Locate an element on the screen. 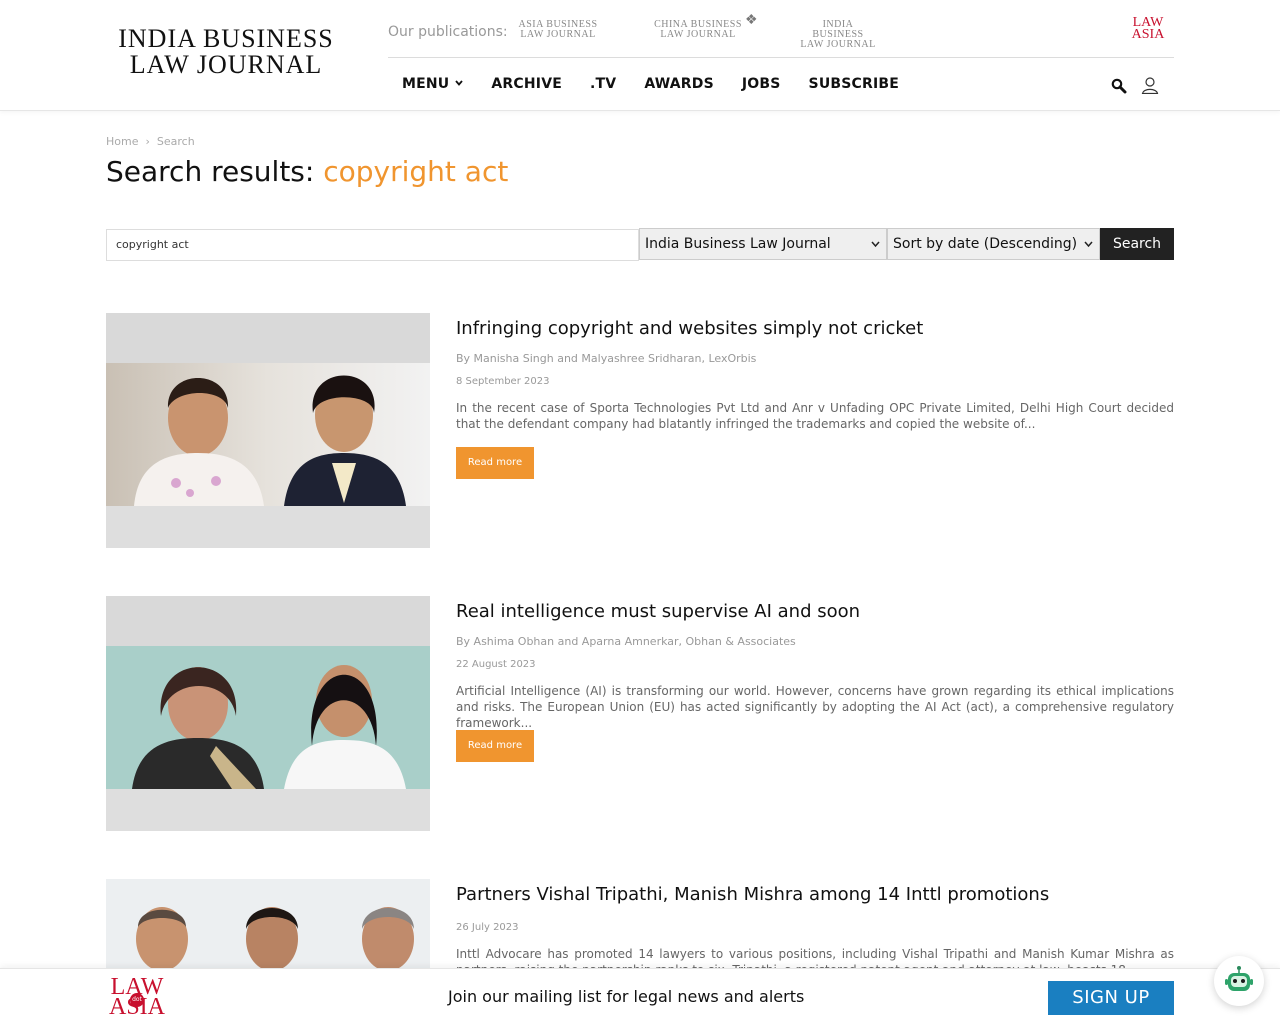  result-date: 22 August 2023 is located at coordinates (496, 664).